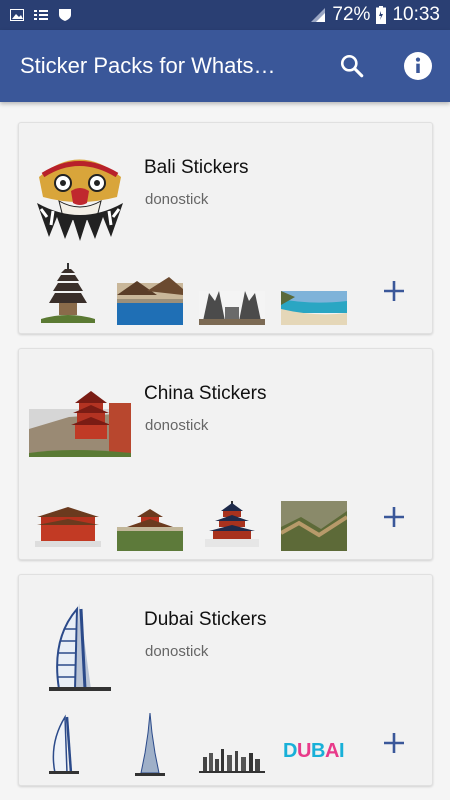  I want to click on beach-thumbnail, so click(314, 308).